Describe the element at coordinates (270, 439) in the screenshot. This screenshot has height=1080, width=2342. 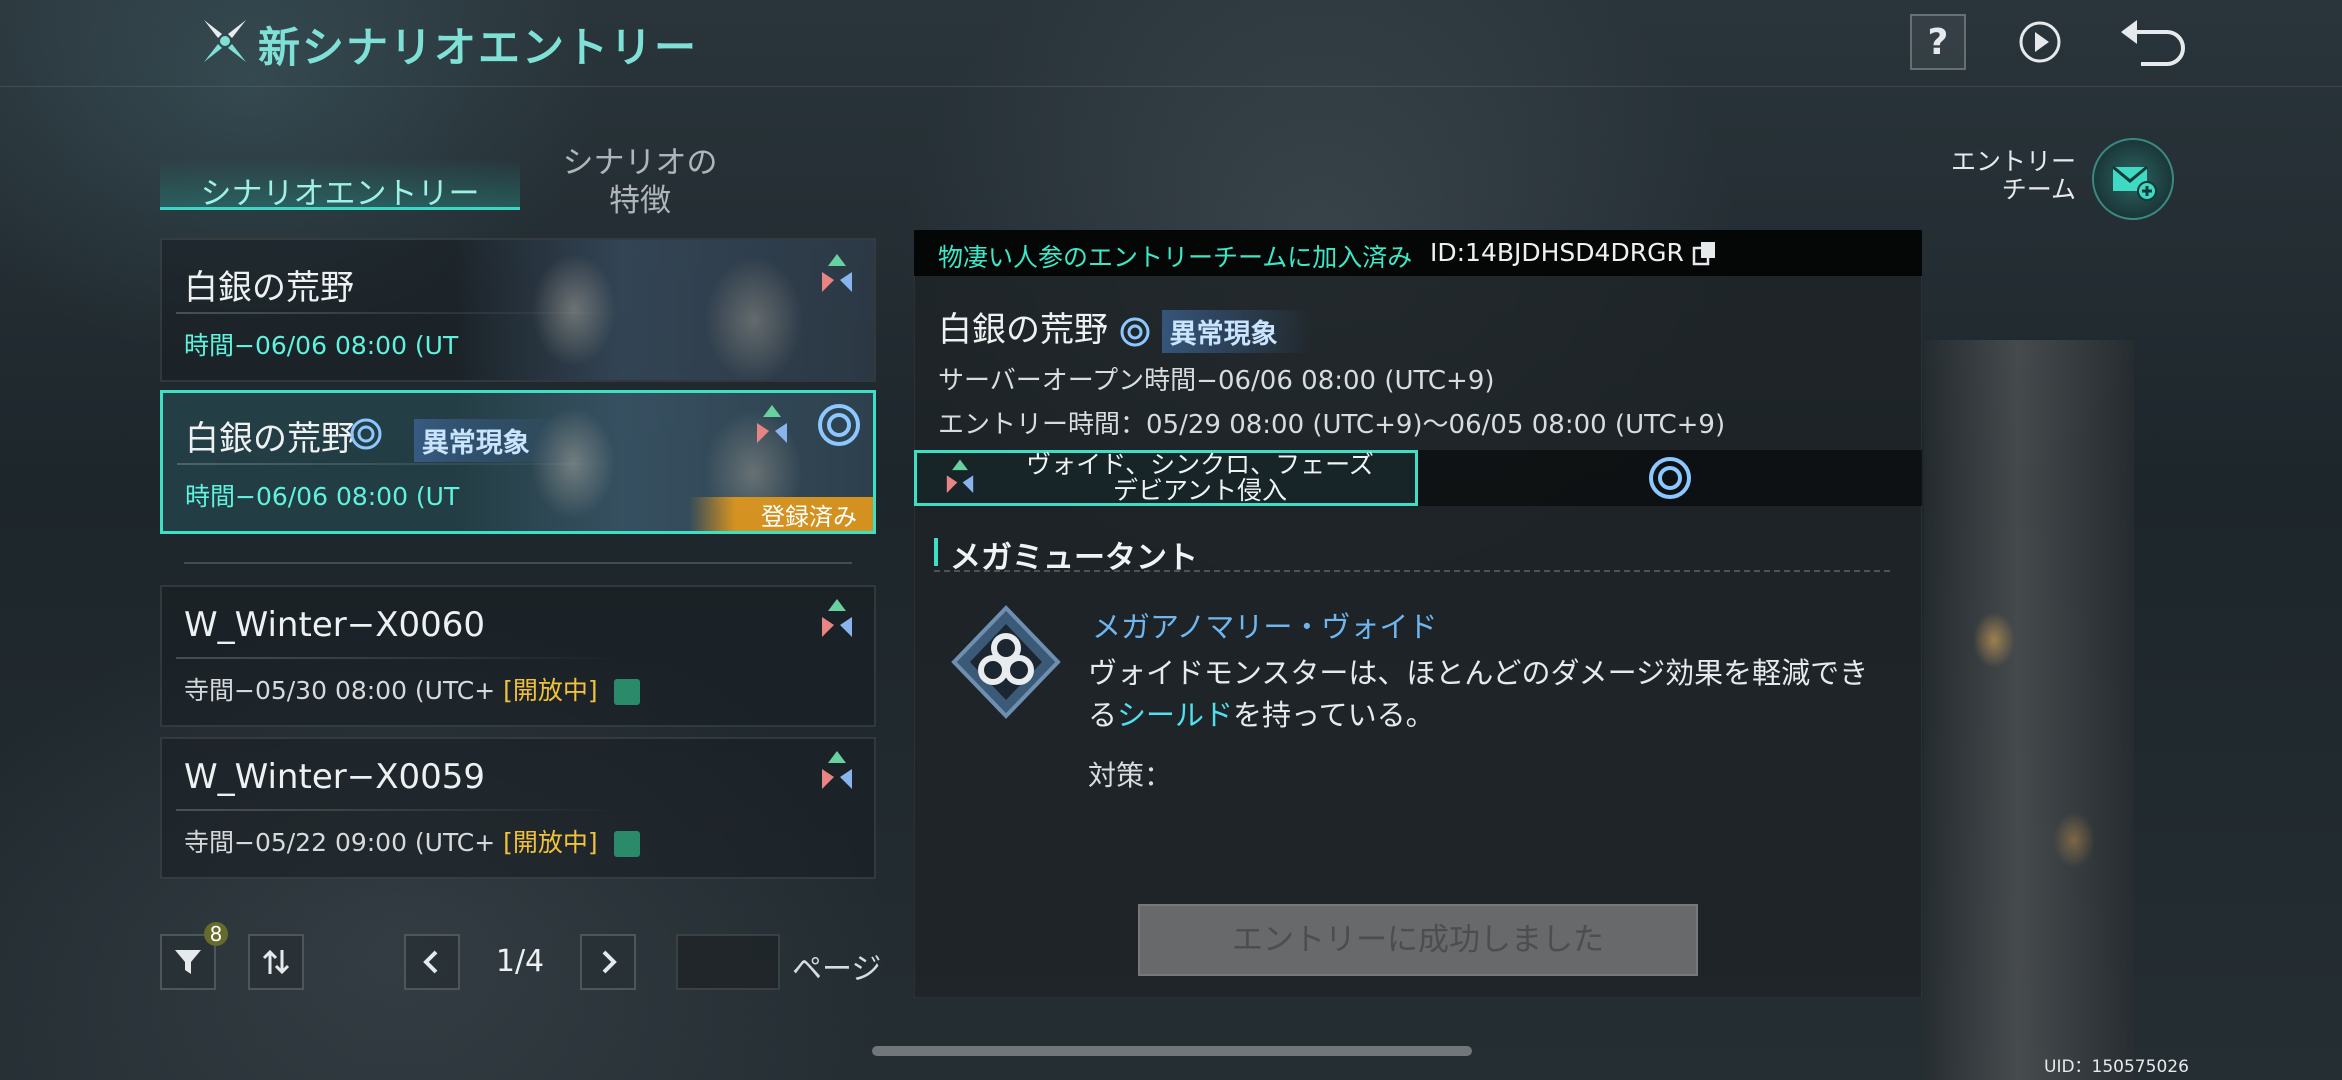
I see `scenario-name-text: 白銀の荒野` at that location.